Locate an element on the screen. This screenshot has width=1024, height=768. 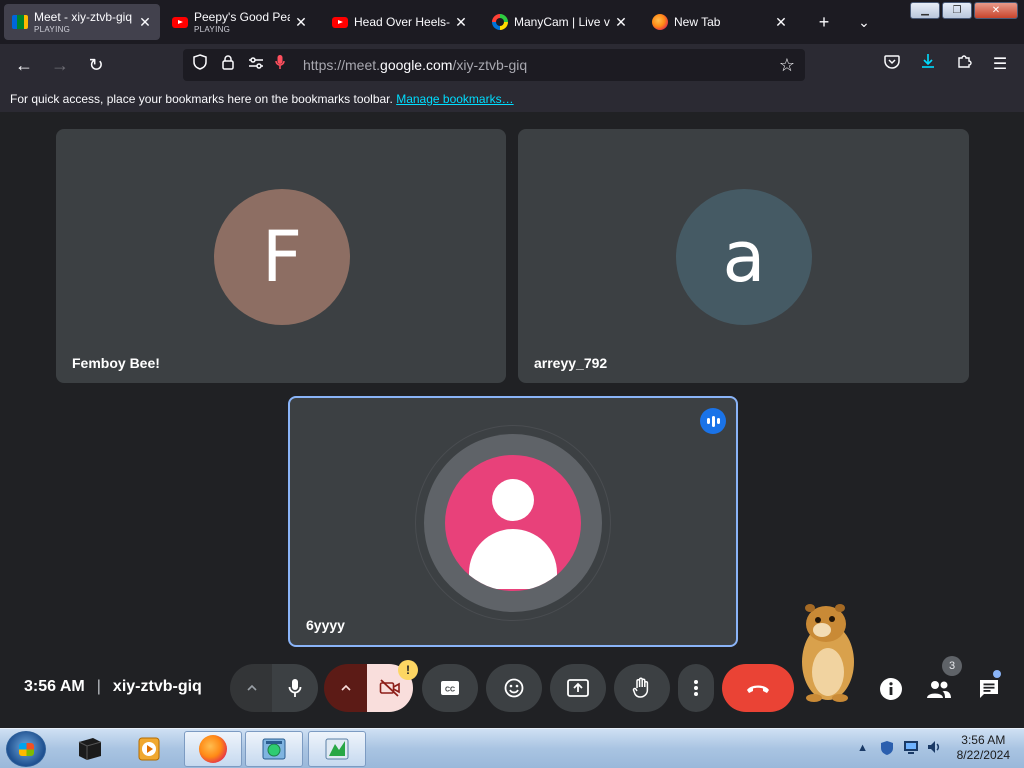
permissions-icon is located at coordinates (256, 65).